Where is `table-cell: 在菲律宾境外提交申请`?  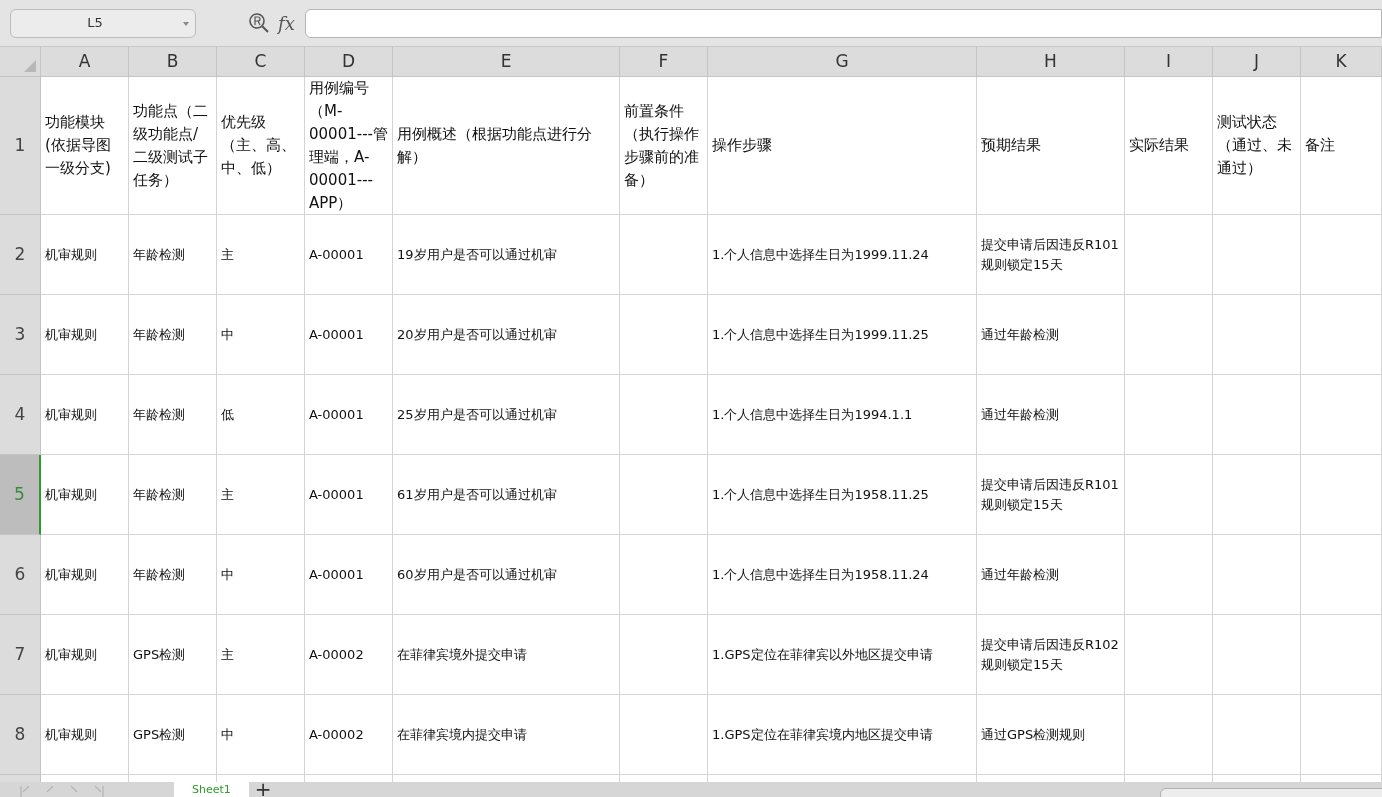 table-cell: 在菲律宾境外提交申请 is located at coordinates (506, 655).